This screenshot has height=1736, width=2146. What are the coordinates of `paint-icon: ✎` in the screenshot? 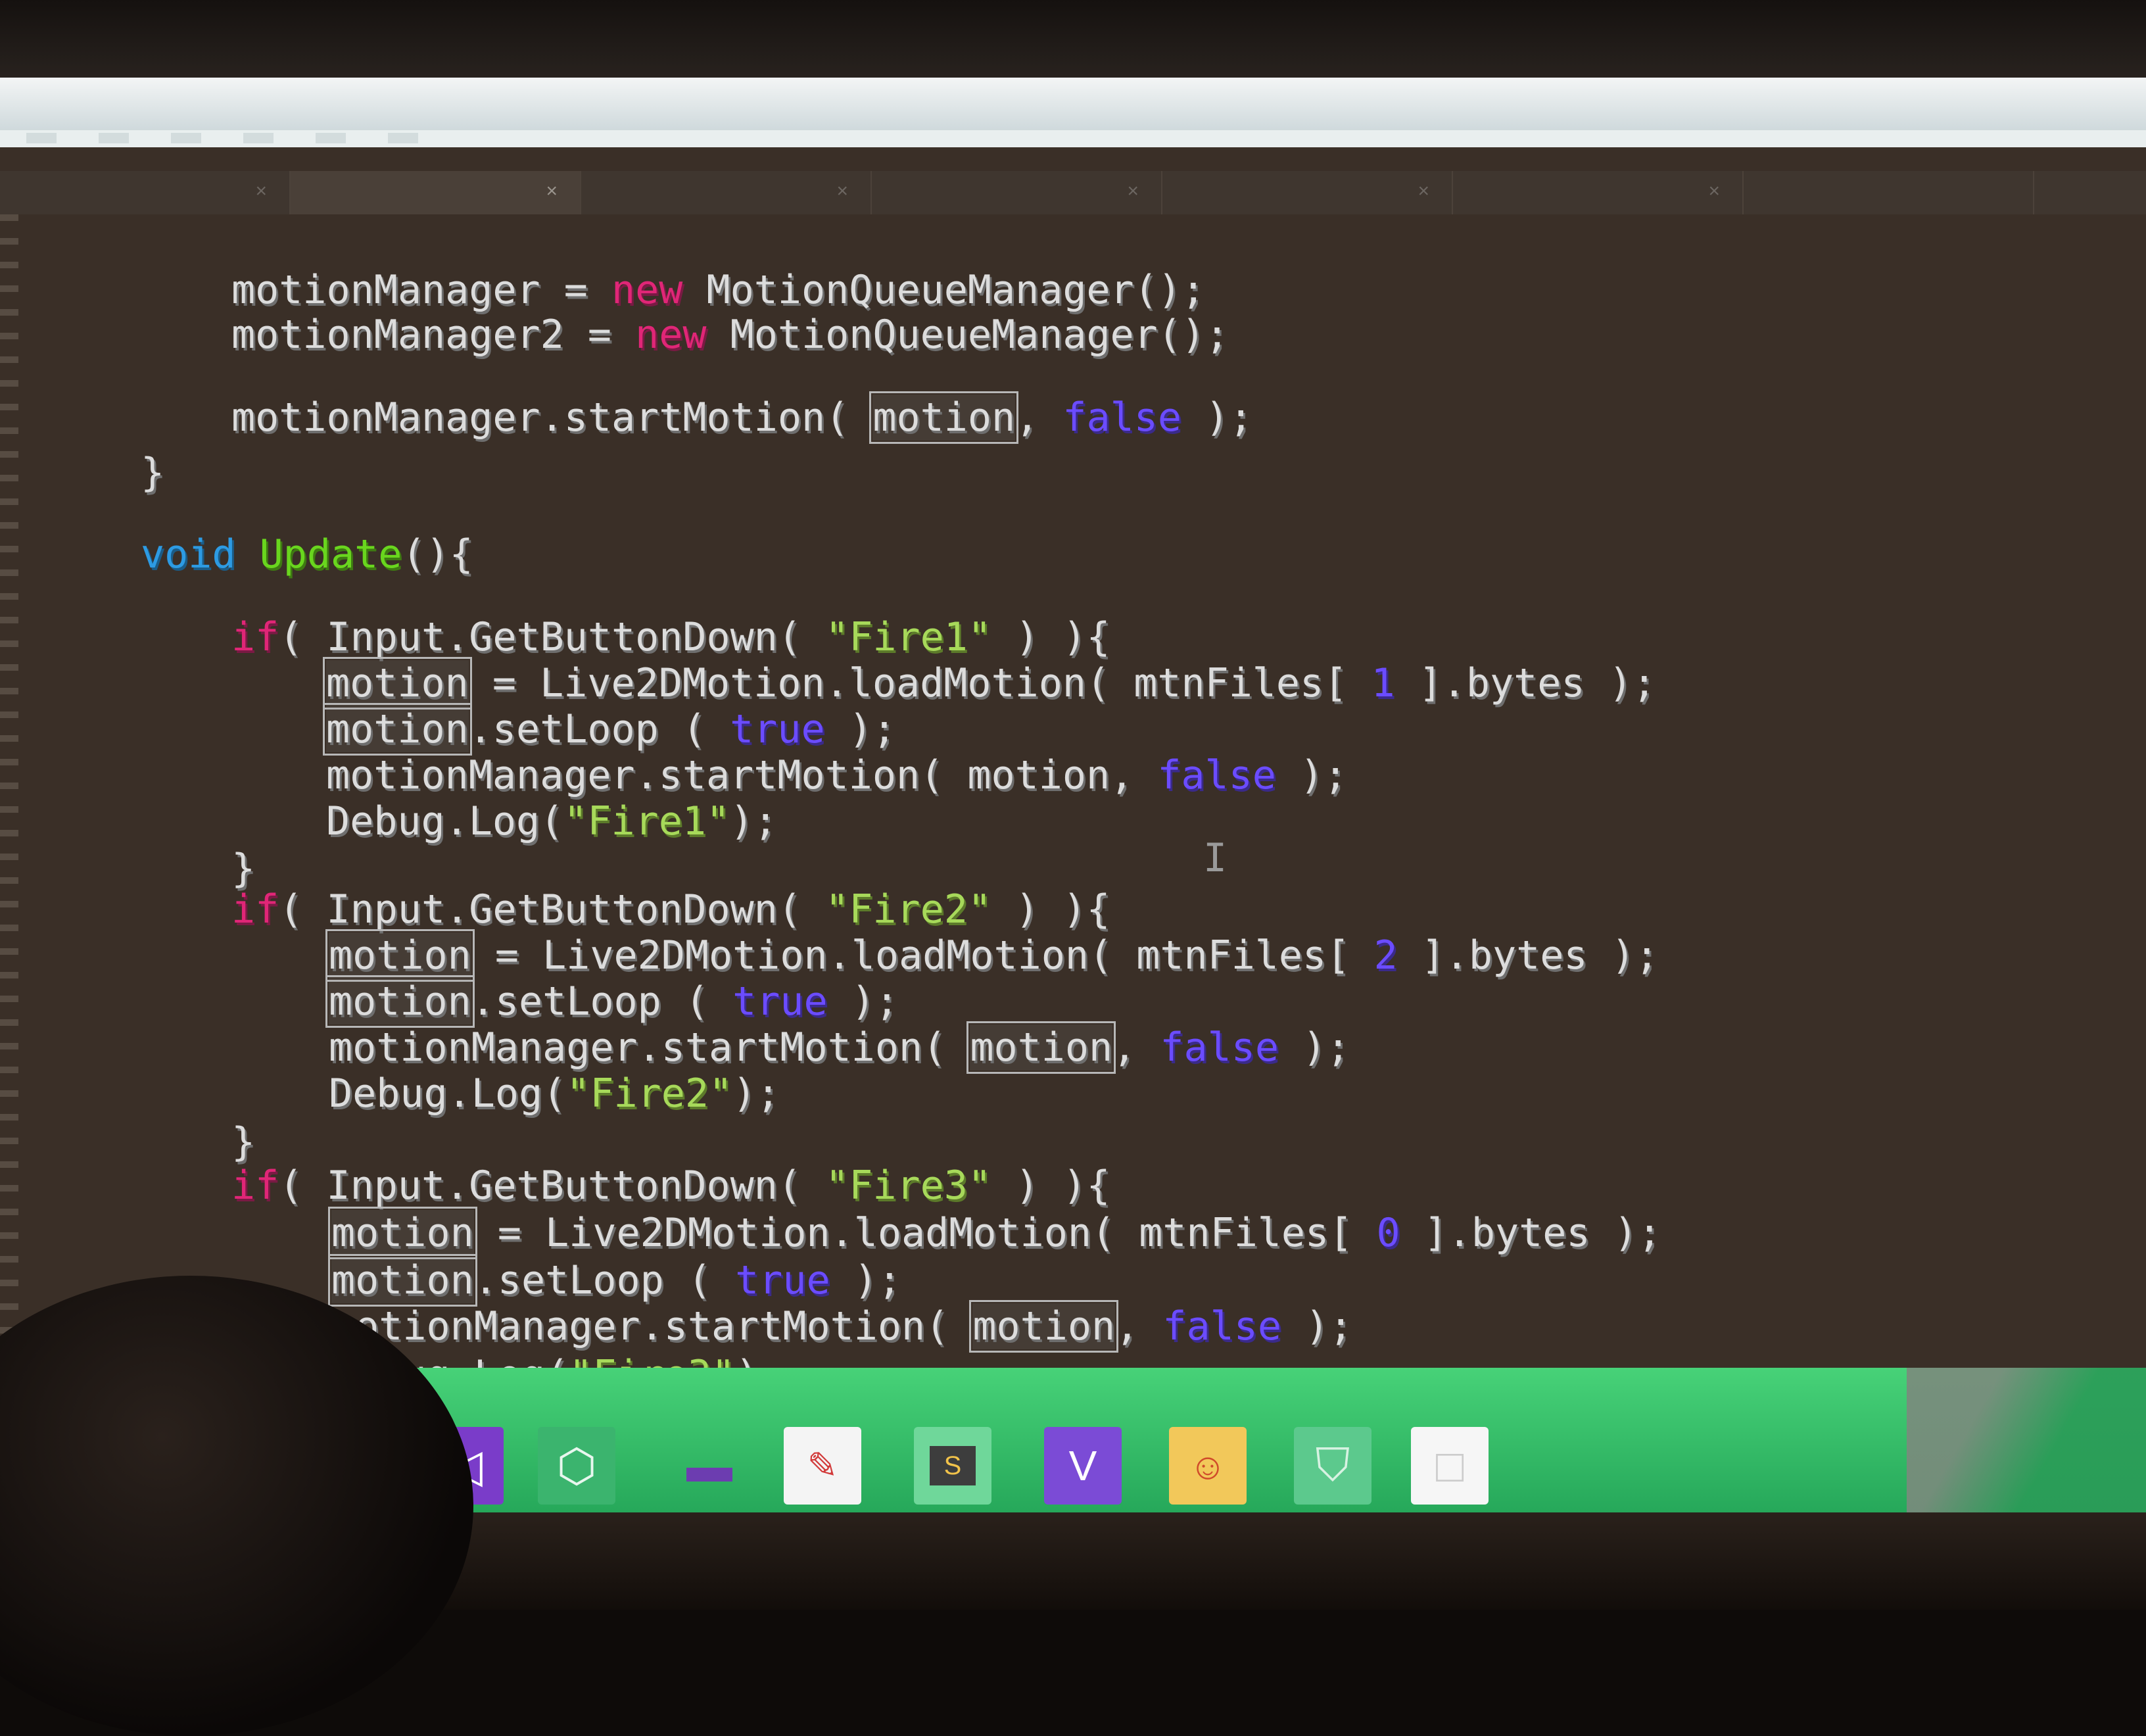 It's located at (822, 1466).